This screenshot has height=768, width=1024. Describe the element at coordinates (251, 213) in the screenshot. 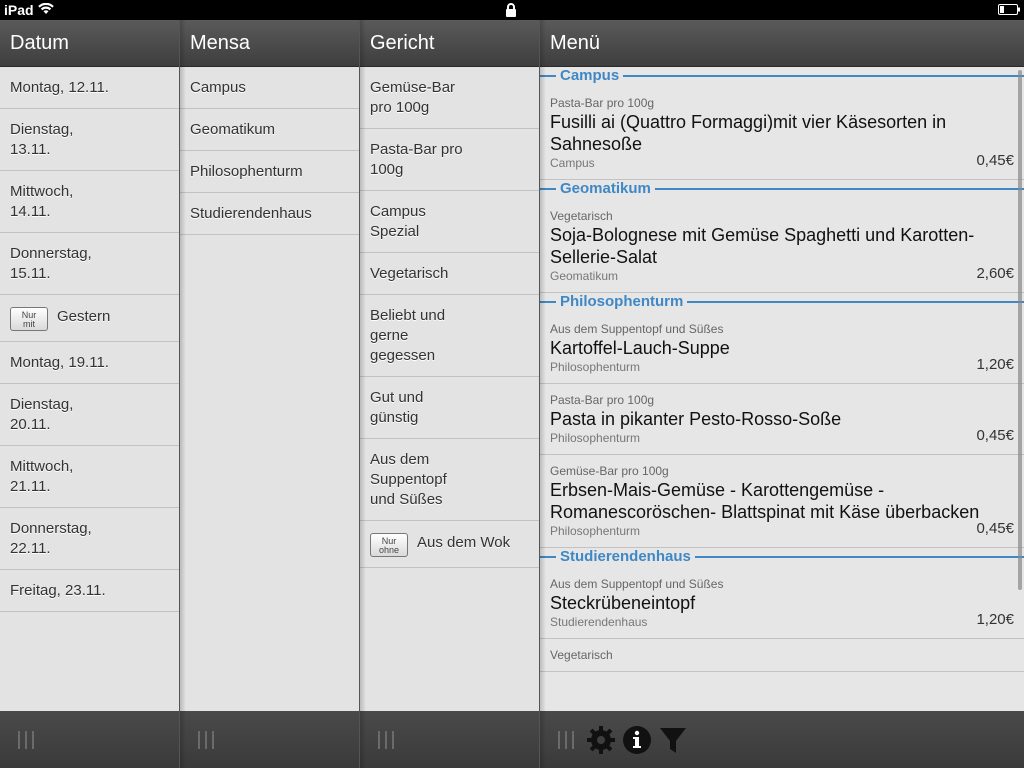

I see `list-item-label: Studierendenhaus` at that location.